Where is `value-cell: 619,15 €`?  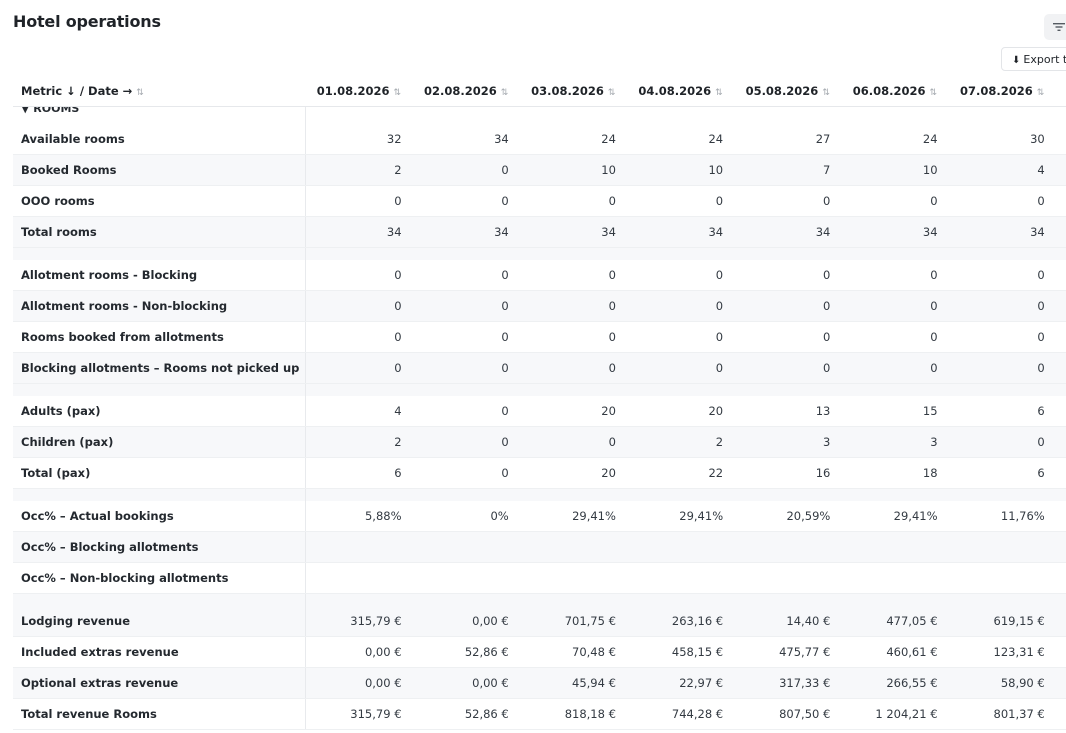
value-cell: 619,15 € is located at coordinates (1002, 621).